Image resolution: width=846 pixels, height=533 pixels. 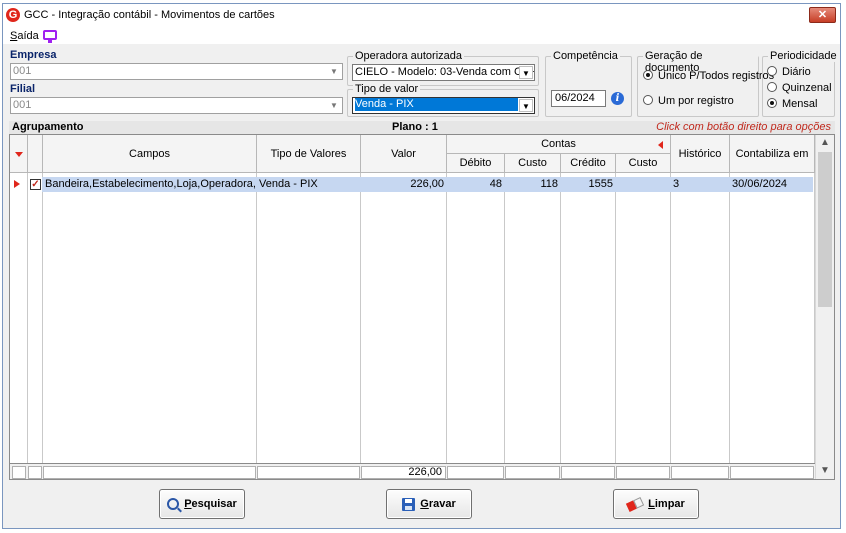 What do you see at coordinates (176, 105) in the screenshot?
I see `filial-combo: 001 ▼` at bounding box center [176, 105].